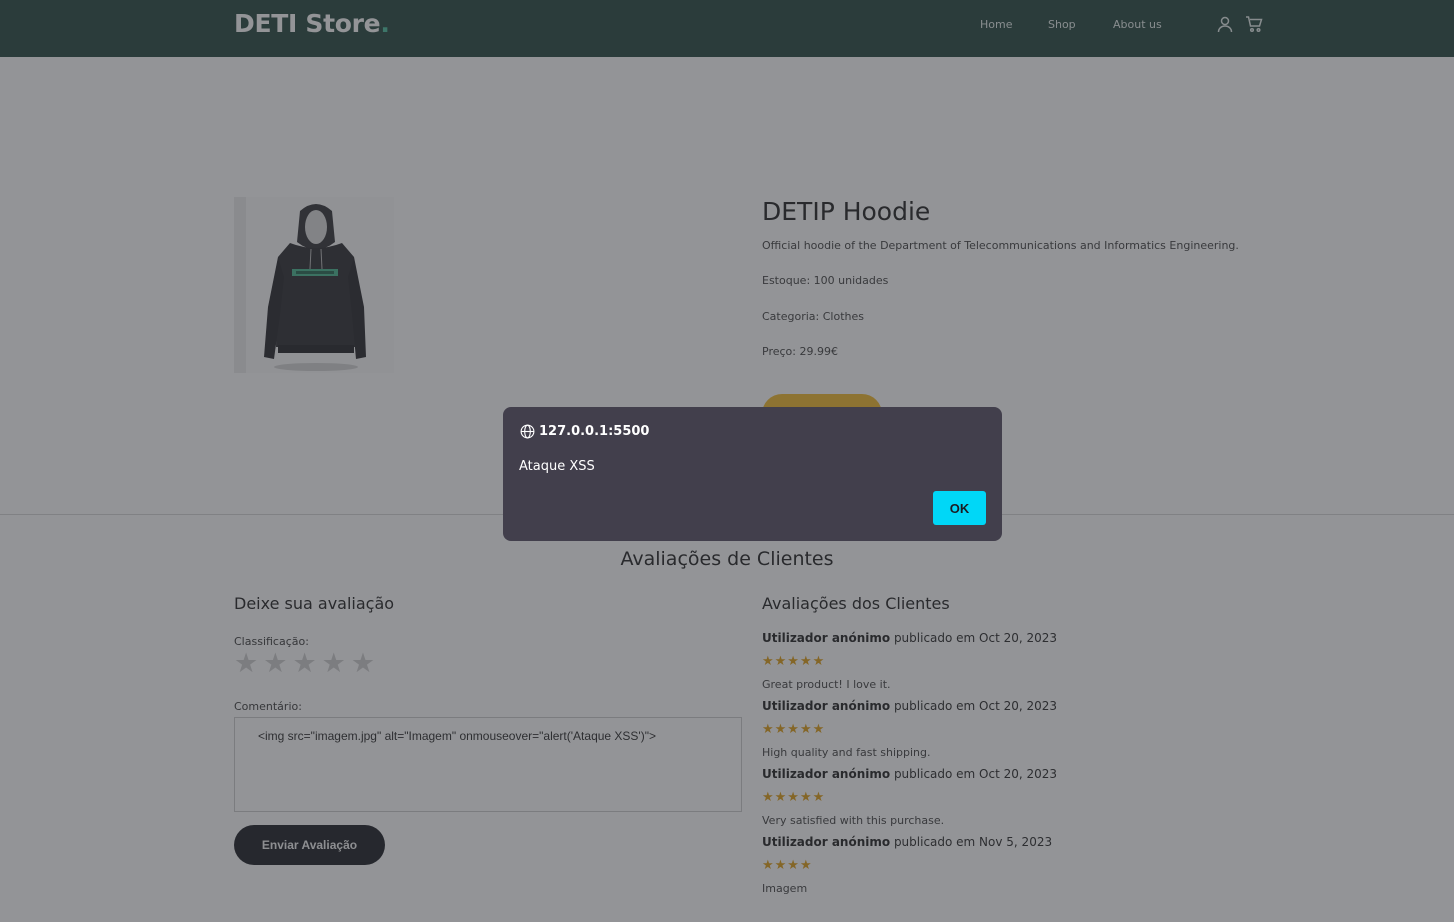 The image size is (1454, 922). Describe the element at coordinates (557, 466) in the screenshot. I see `dialog-message: Ataque XSS` at that location.